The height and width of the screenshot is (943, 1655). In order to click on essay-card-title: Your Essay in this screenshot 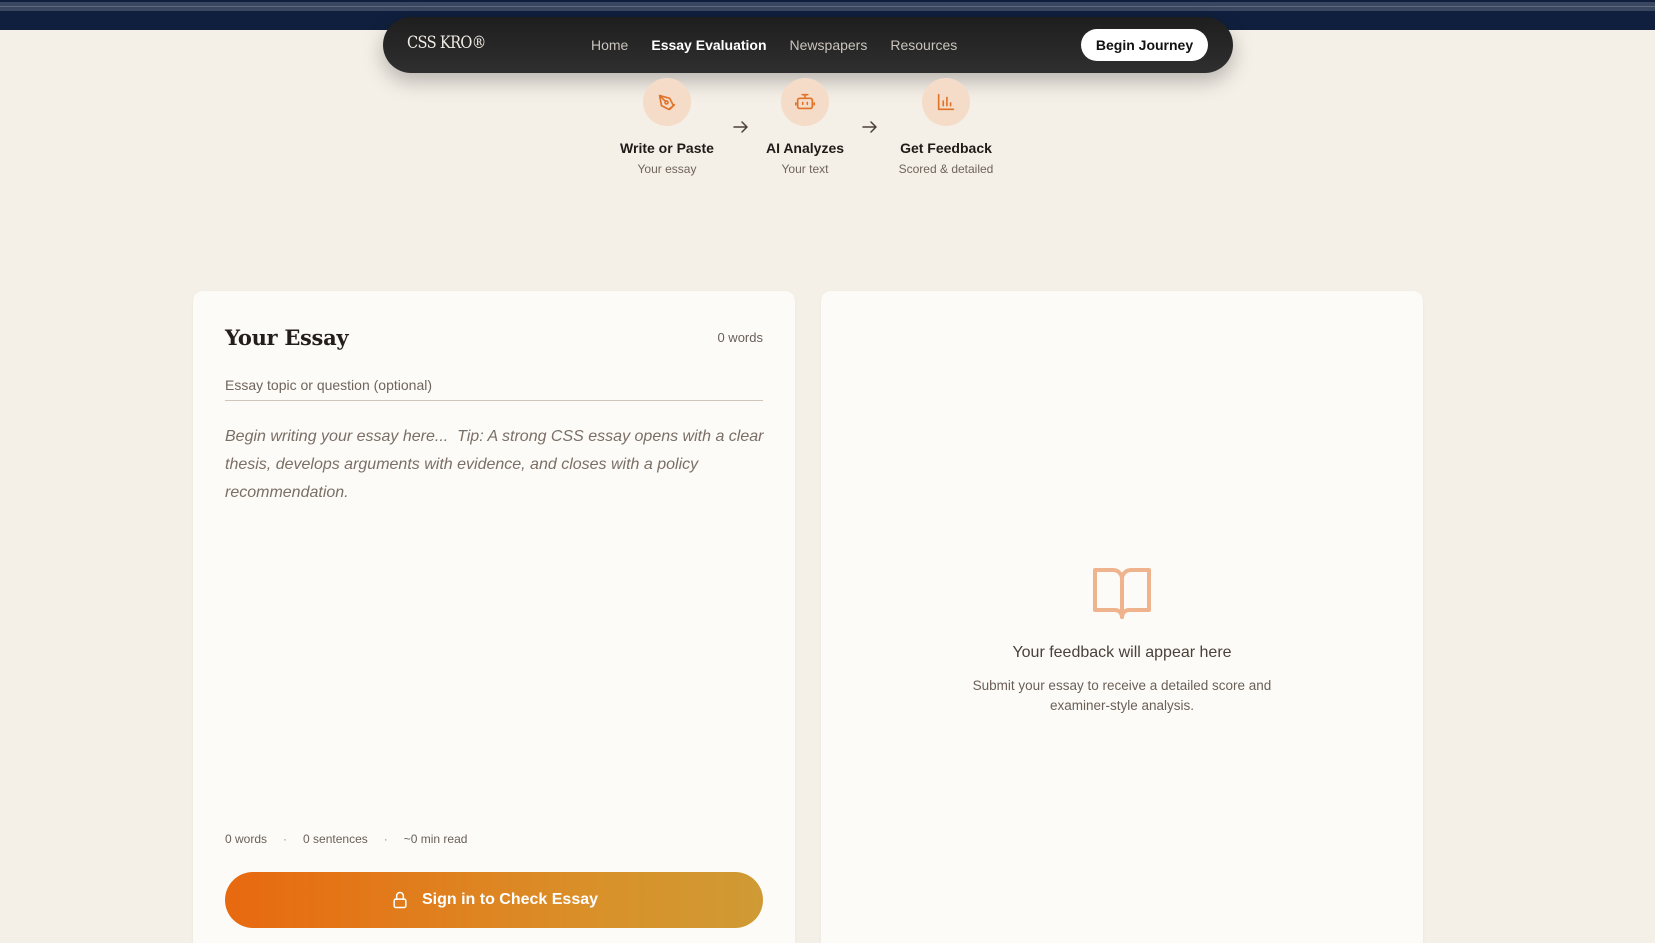, I will do `click(287, 337)`.